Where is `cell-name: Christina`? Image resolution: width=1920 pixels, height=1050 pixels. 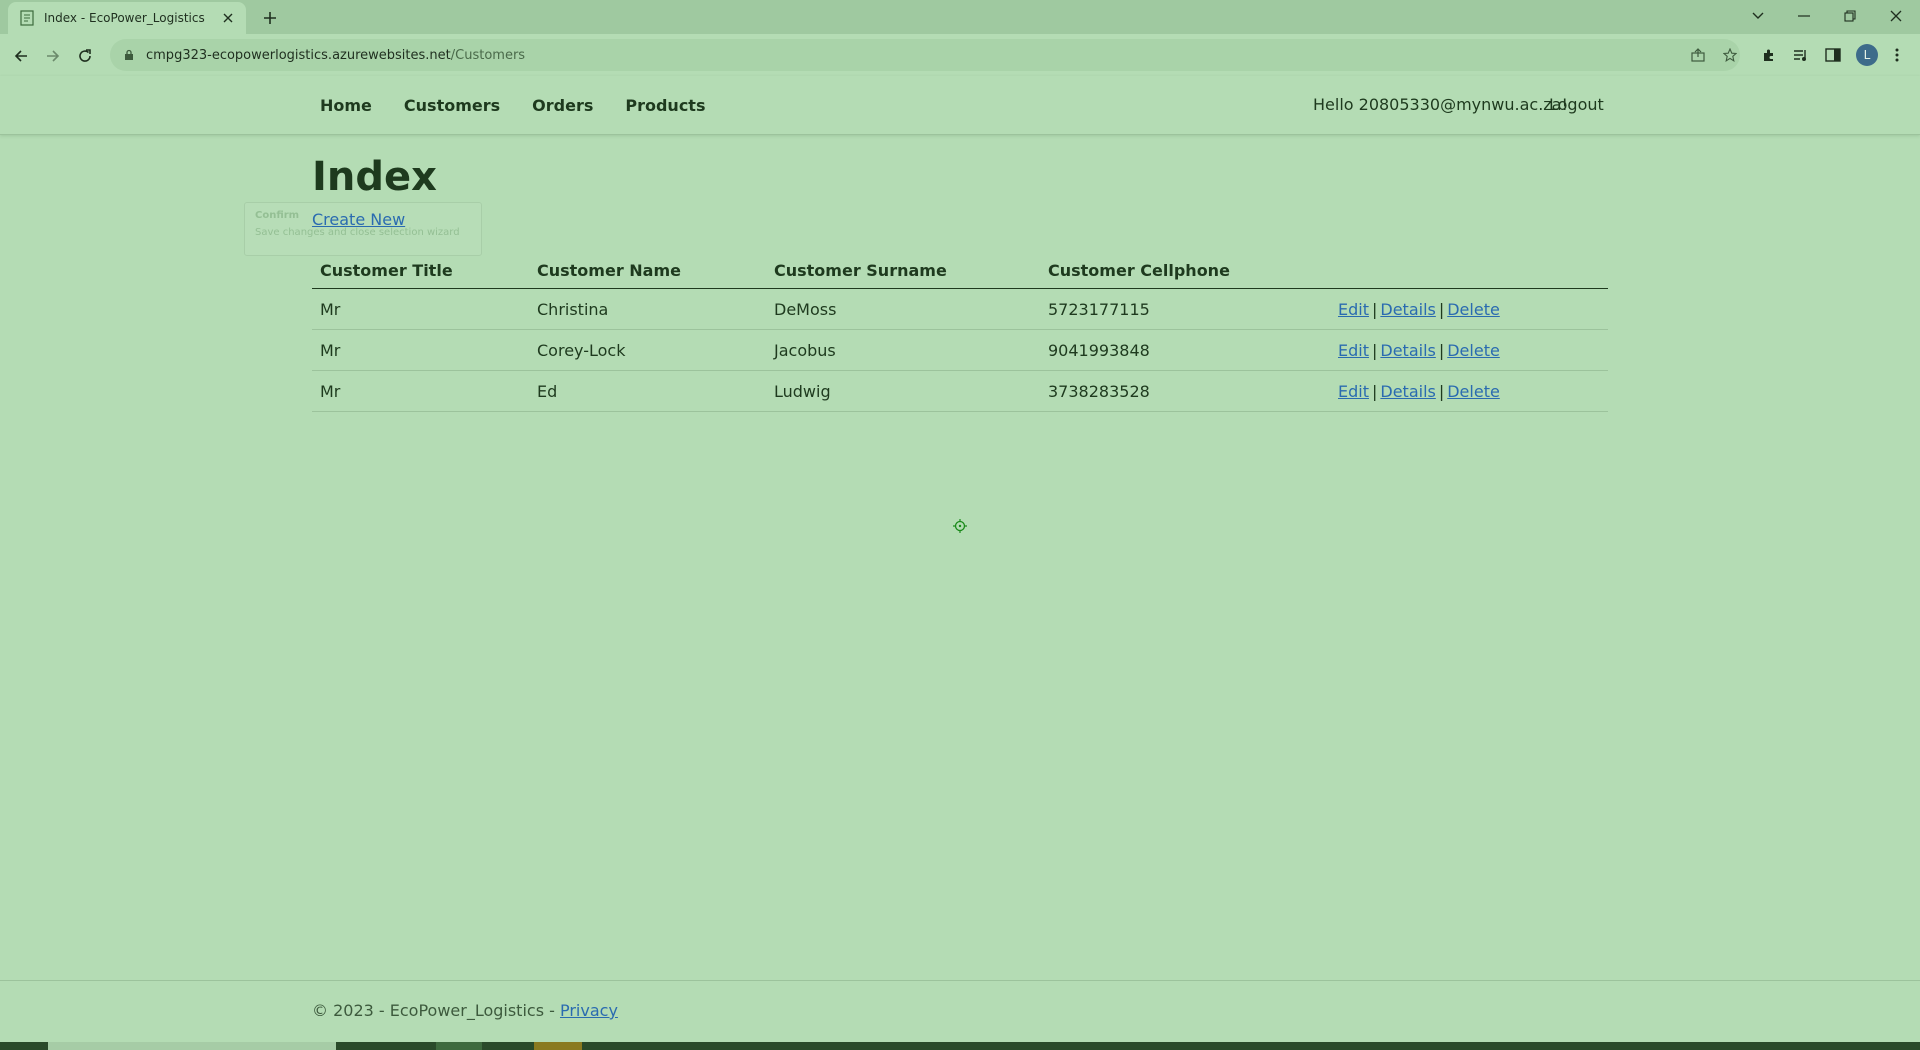
cell-name: Christina is located at coordinates (647, 309).